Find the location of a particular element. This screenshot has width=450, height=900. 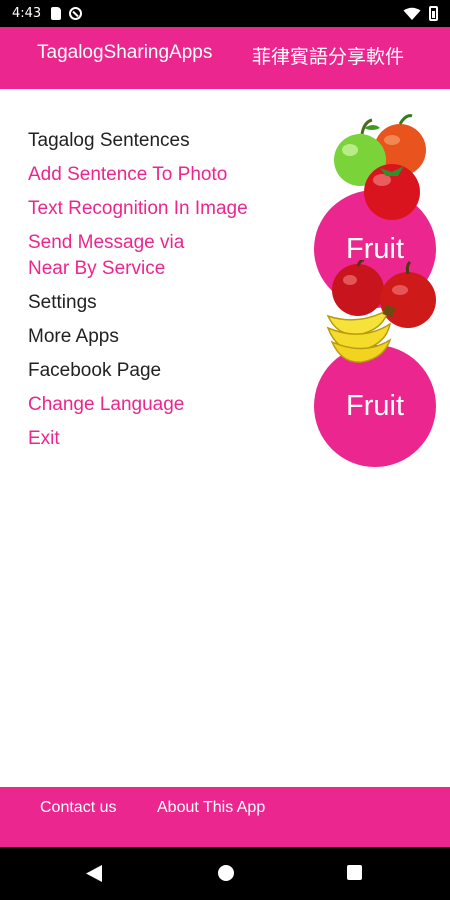

battery-icon is located at coordinates (433, 13).